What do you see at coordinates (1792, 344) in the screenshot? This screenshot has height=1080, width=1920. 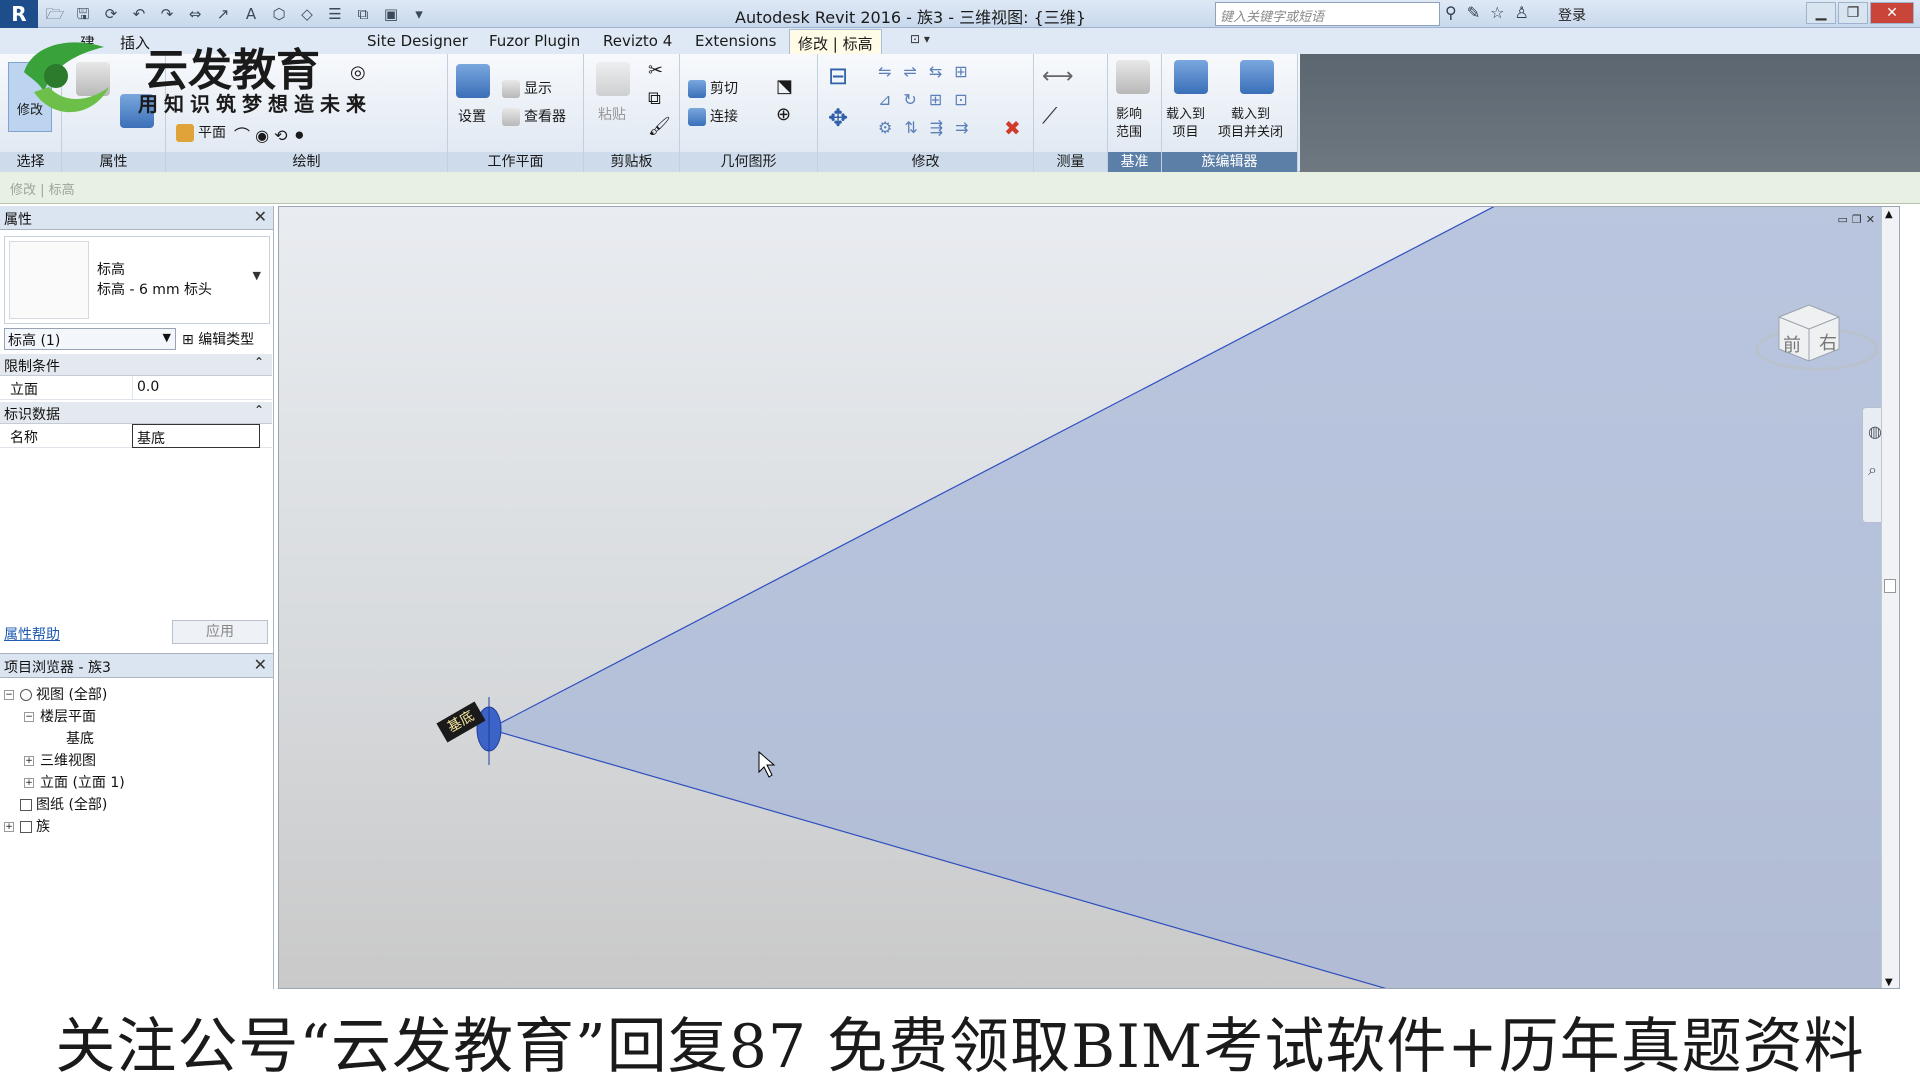 I see `viewcube-face-front: 前` at bounding box center [1792, 344].